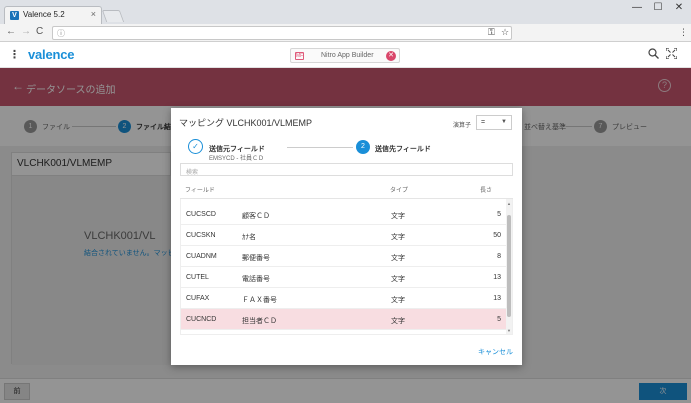 Image resolution: width=691 pixels, height=403 pixels. Describe the element at coordinates (509, 330) in the screenshot. I see `scroll-down-icon: ▼` at that location.